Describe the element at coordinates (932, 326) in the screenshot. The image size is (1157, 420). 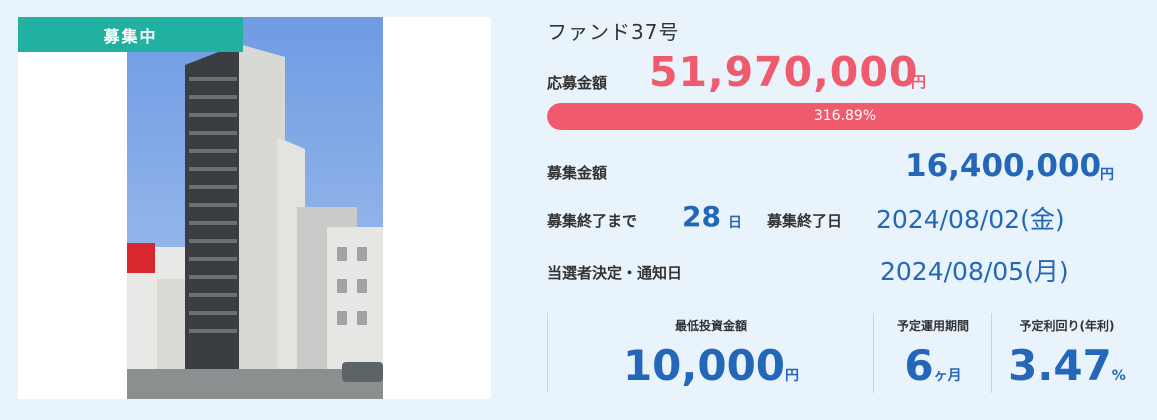
I see `operation-period-label: 予定運用期間` at that location.